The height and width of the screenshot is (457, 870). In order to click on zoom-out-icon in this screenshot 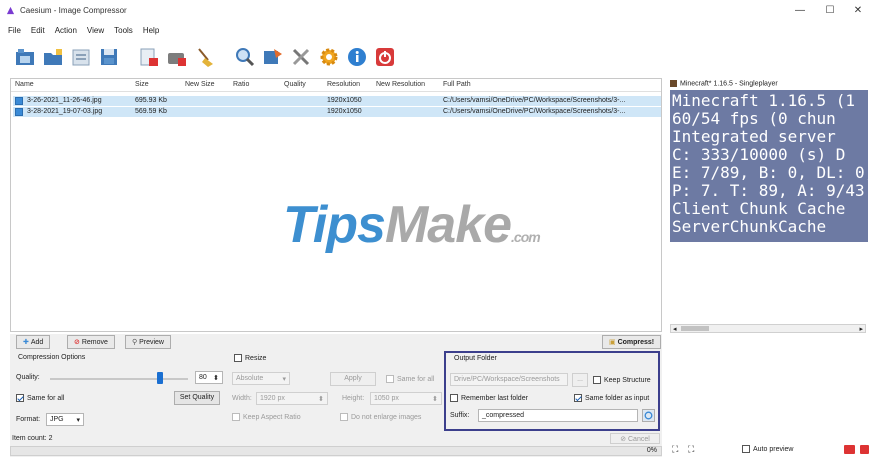, I will do `click(849, 449)`.